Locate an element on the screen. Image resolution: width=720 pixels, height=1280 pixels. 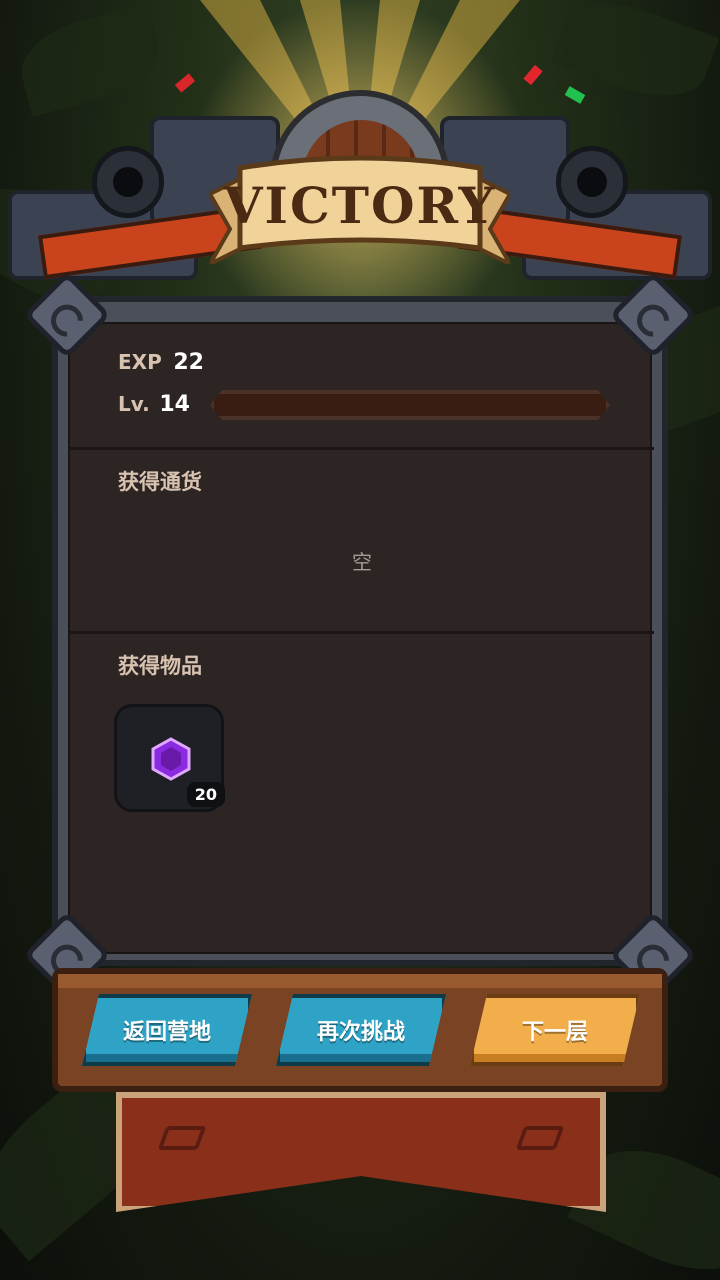
purple-cube-icon is located at coordinates (171, 759).